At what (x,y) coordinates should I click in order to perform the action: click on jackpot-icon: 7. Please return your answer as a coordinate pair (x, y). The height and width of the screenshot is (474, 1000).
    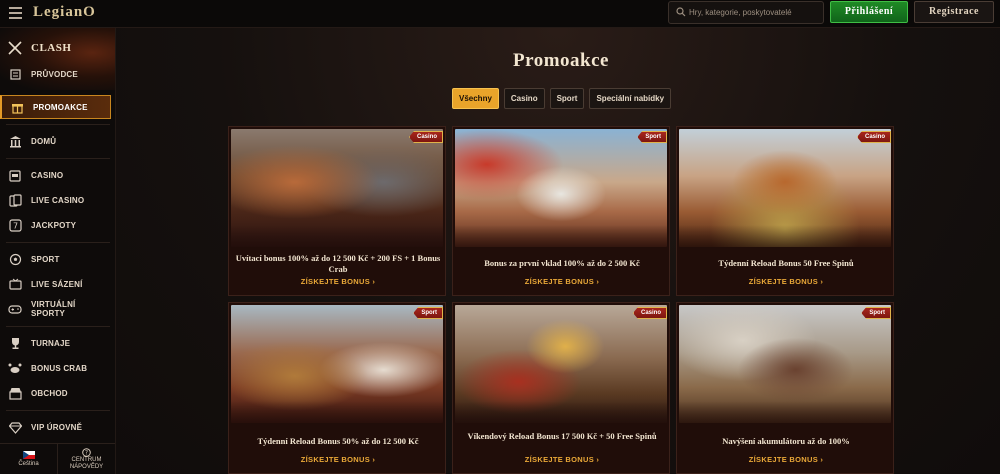
    Looking at the image, I should click on (15, 225).